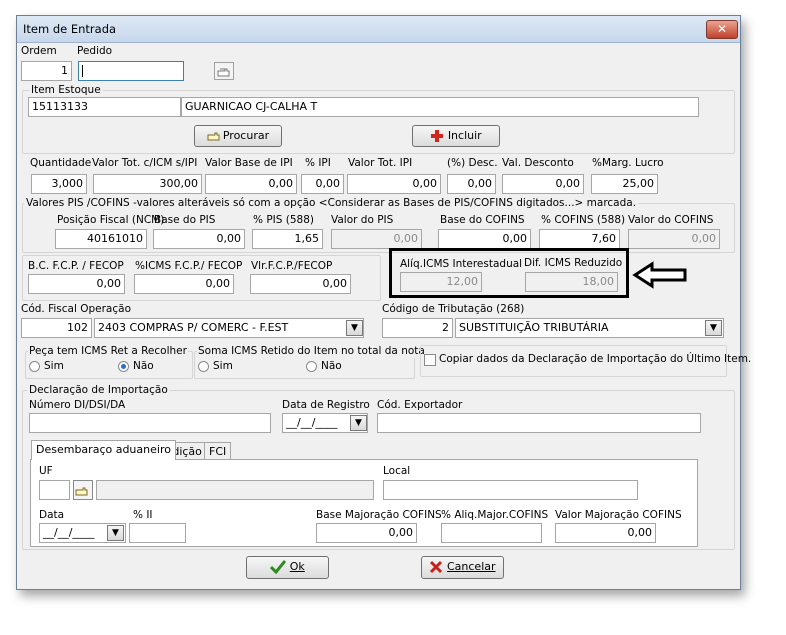 Image resolution: width=786 pixels, height=635 pixels. I want to click on valor-tot-field: 300,00, so click(147, 184).